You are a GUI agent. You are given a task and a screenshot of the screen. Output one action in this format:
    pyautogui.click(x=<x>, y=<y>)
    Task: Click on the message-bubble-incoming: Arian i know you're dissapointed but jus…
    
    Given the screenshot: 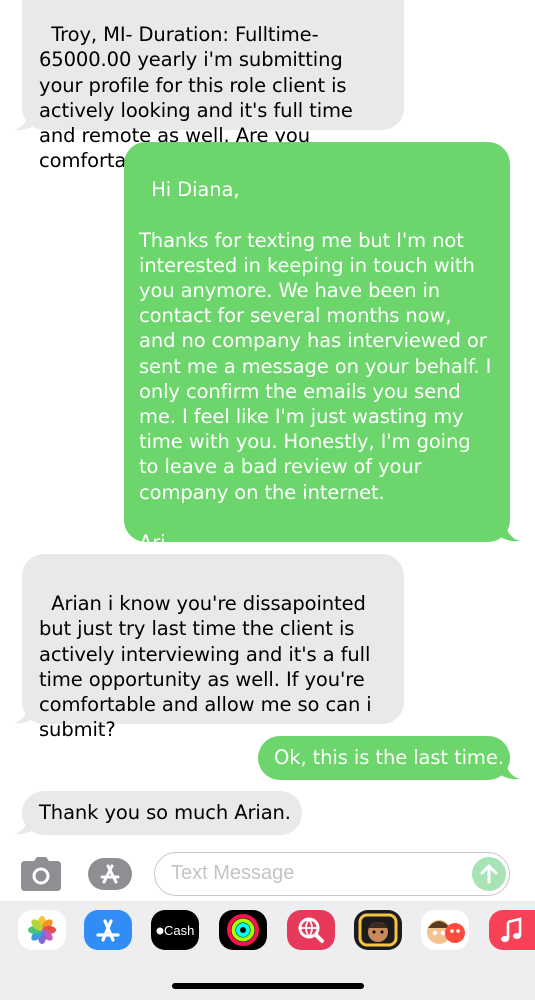 What is the action you would take?
    pyautogui.click(x=213, y=647)
    